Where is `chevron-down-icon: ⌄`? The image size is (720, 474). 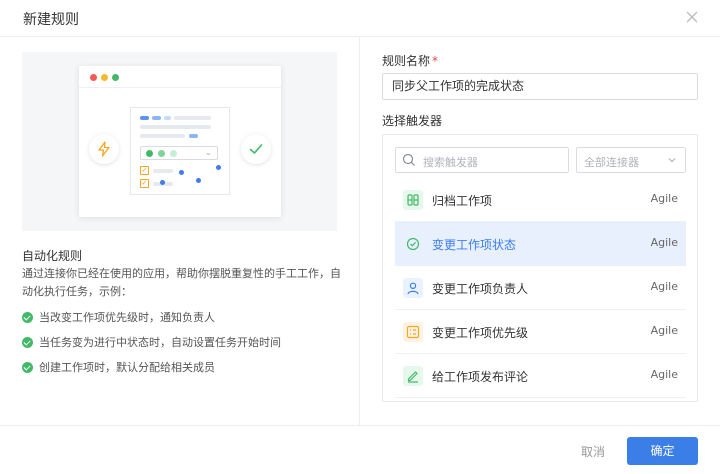
chevron-down-icon: ⌄ is located at coordinates (208, 152).